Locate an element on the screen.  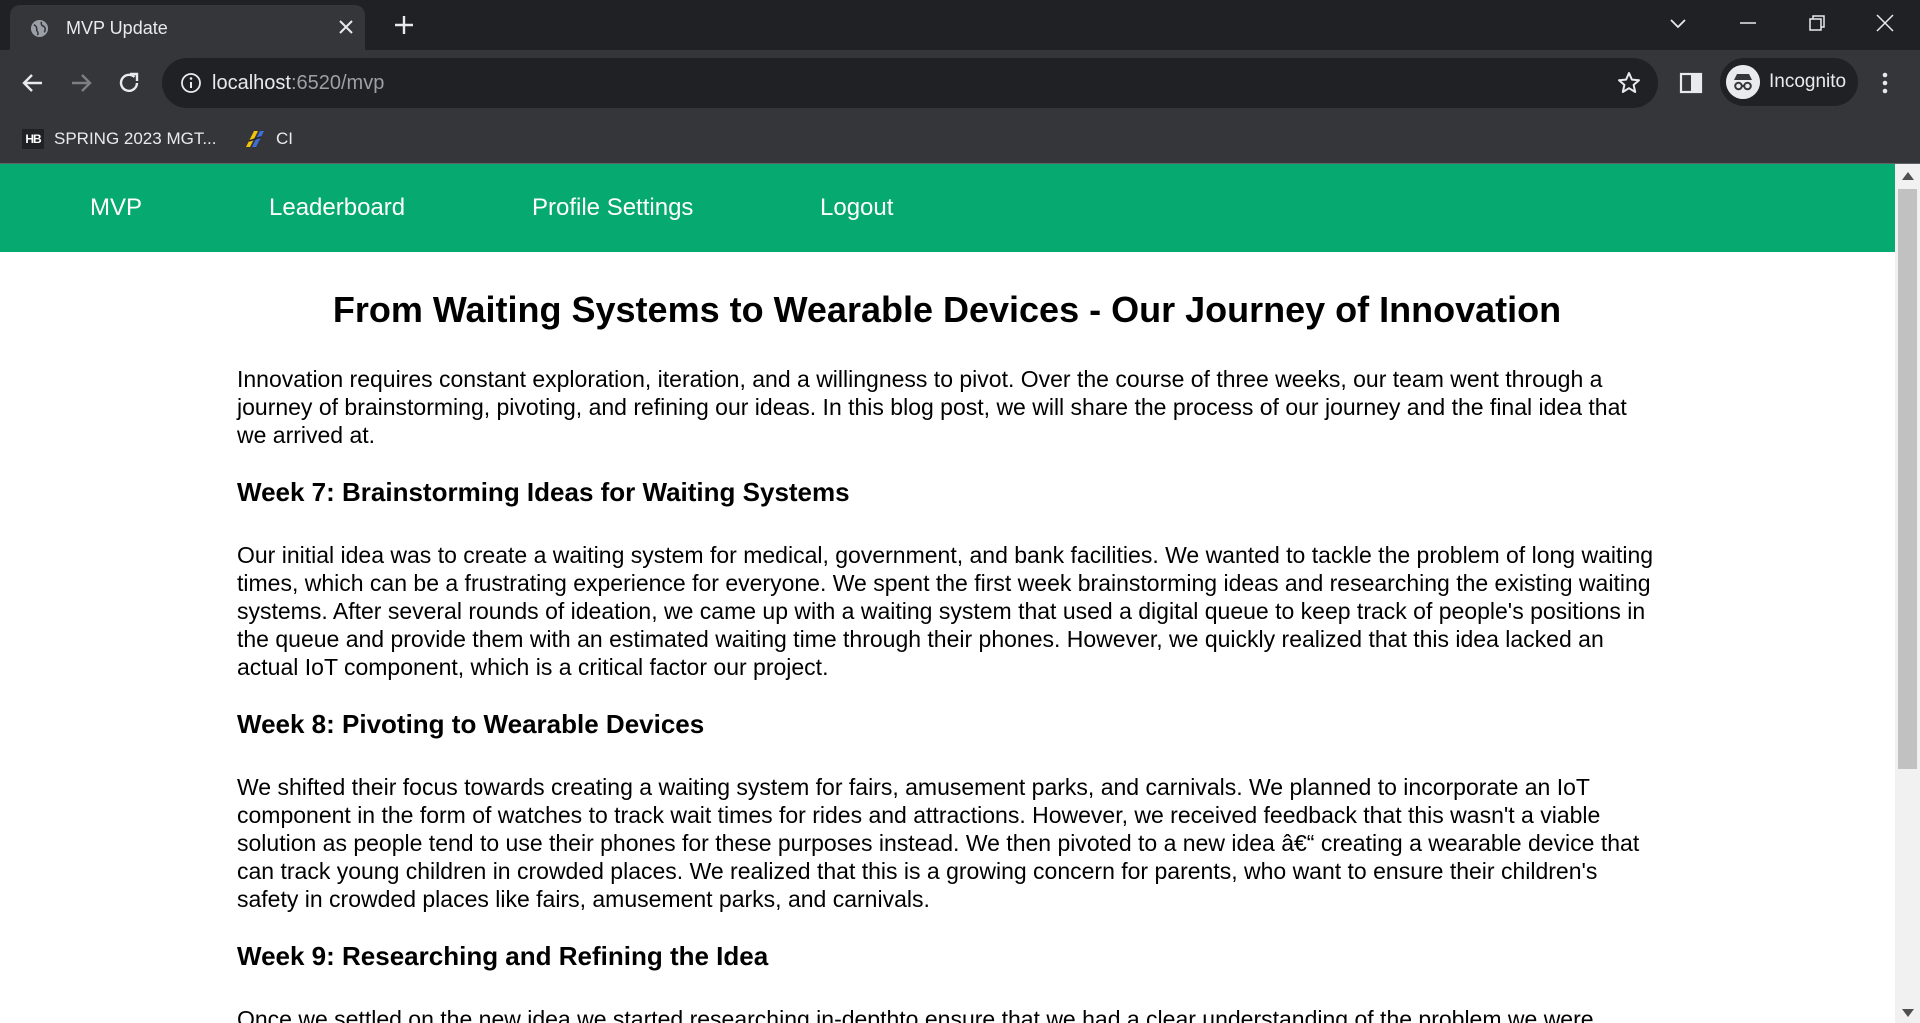
close-tab-icon is located at coordinates (346, 27).